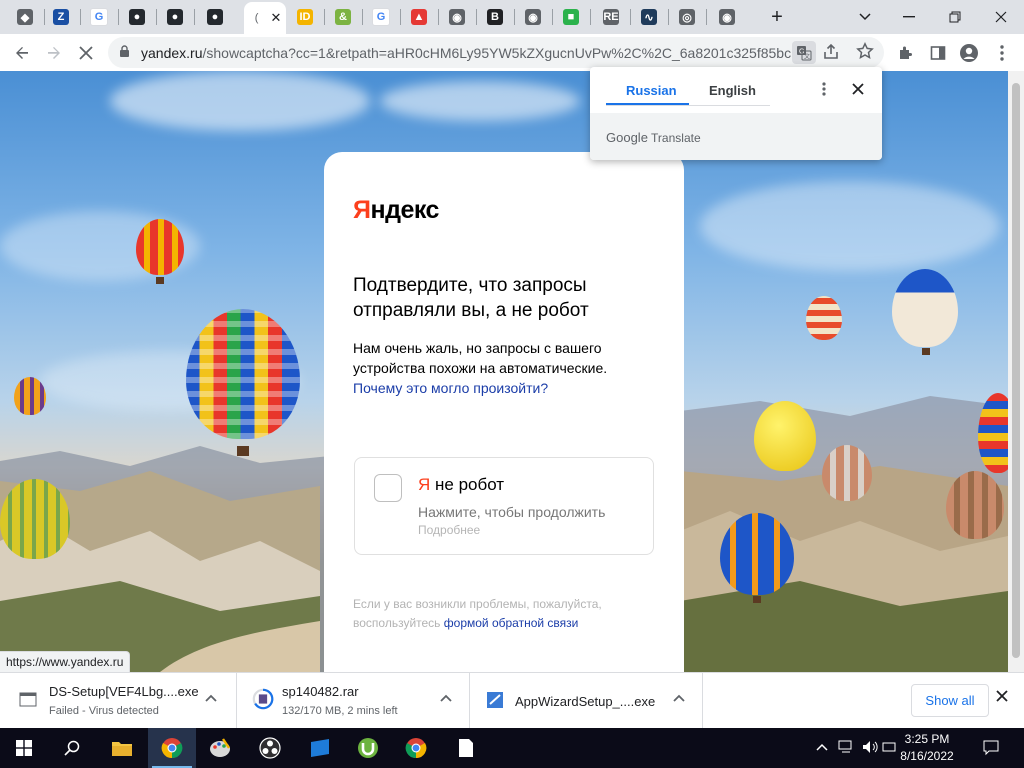 The width and height of the screenshot is (1024, 768). What do you see at coordinates (466, 748) in the screenshot?
I see `taskbar-notepad` at bounding box center [466, 748].